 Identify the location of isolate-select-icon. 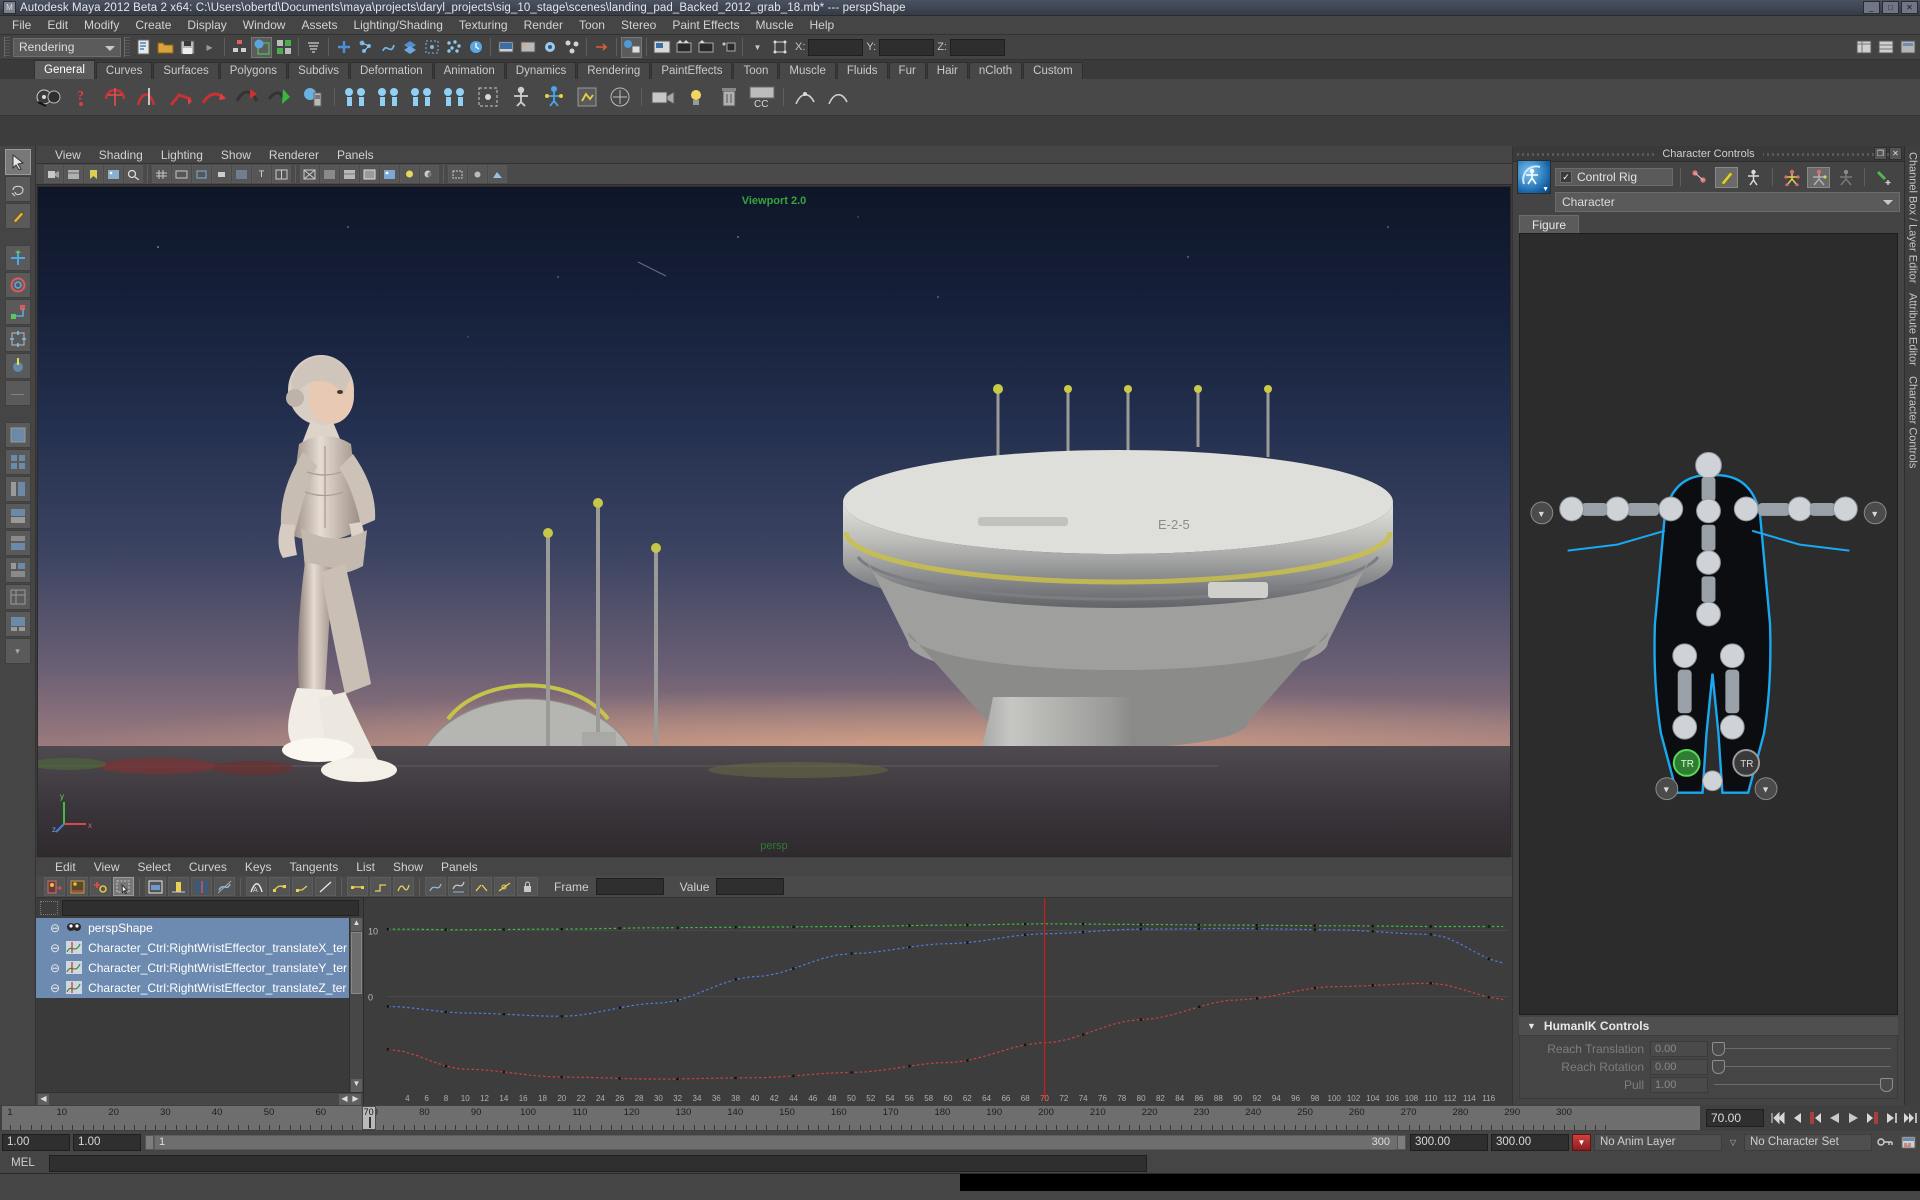
(457, 174).